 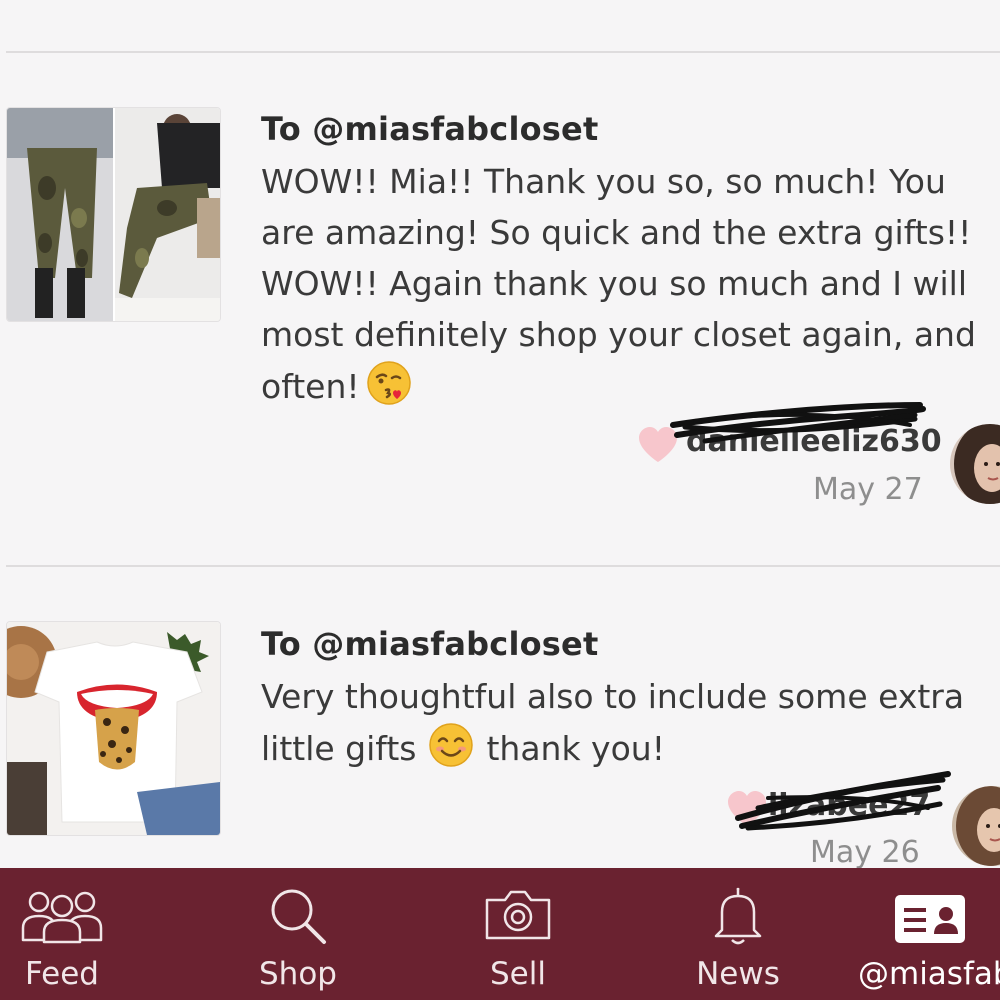 What do you see at coordinates (849, 805) in the screenshot?
I see `reviewer-username: lizabee27` at bounding box center [849, 805].